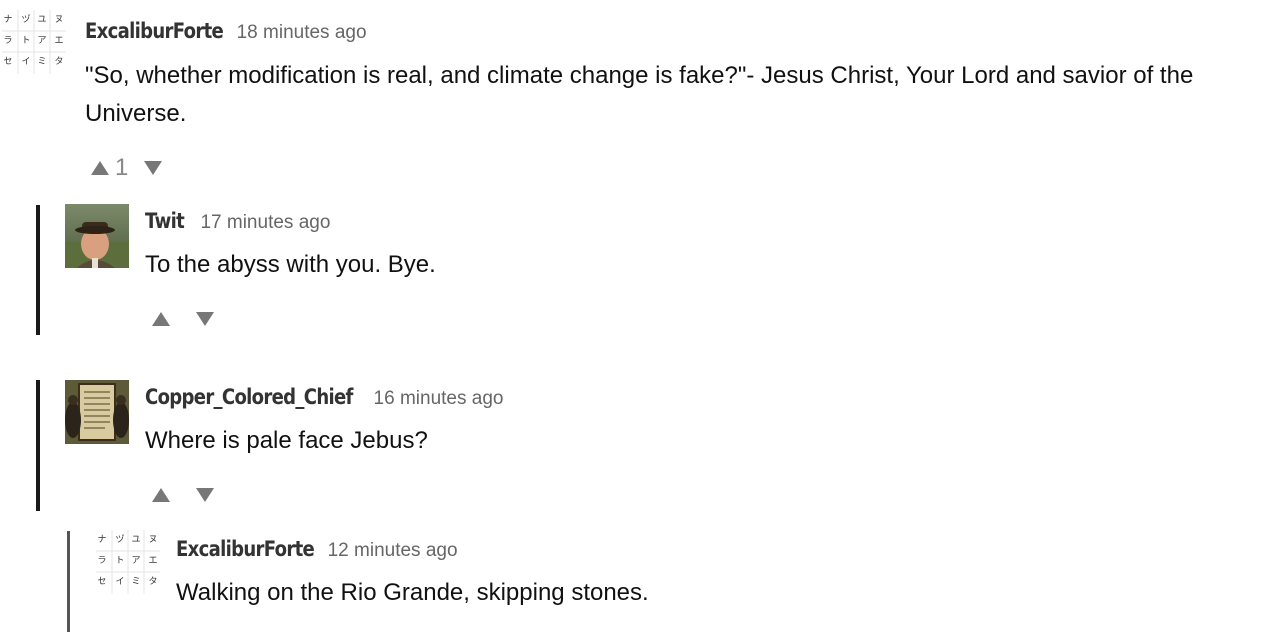 The image size is (1280, 632). What do you see at coordinates (122, 167) in the screenshot?
I see `upvote-count: 1` at bounding box center [122, 167].